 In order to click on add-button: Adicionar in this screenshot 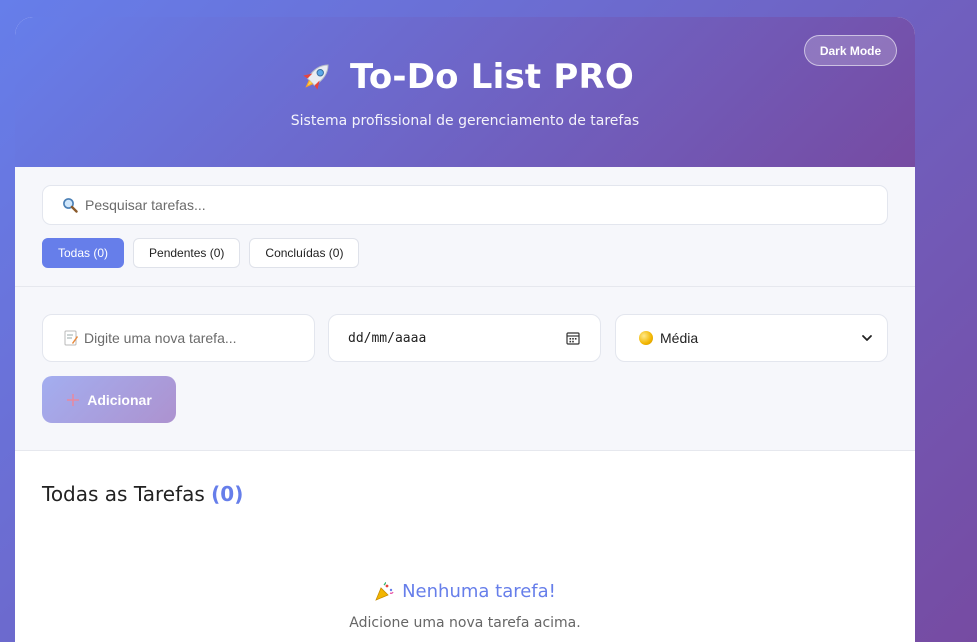, I will do `click(109, 399)`.